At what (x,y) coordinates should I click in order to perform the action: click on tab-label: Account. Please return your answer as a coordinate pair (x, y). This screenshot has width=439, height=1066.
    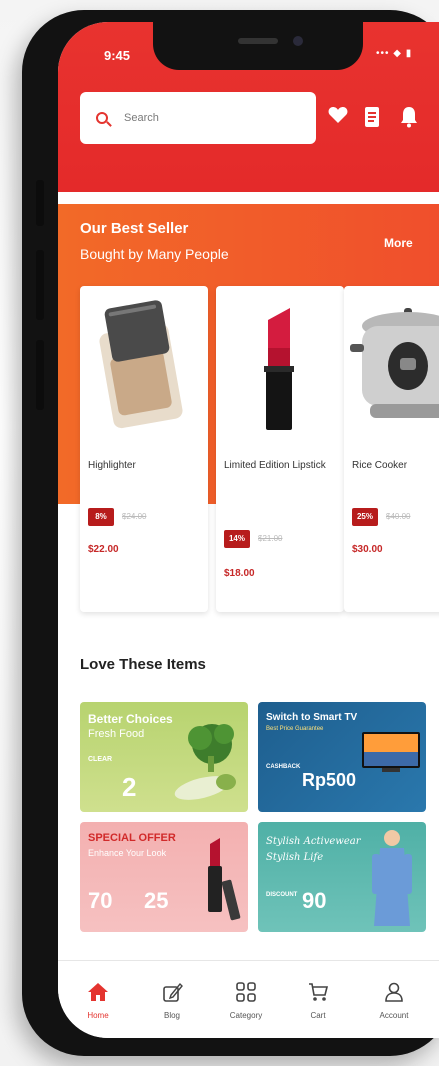
    Looking at the image, I should click on (394, 1015).